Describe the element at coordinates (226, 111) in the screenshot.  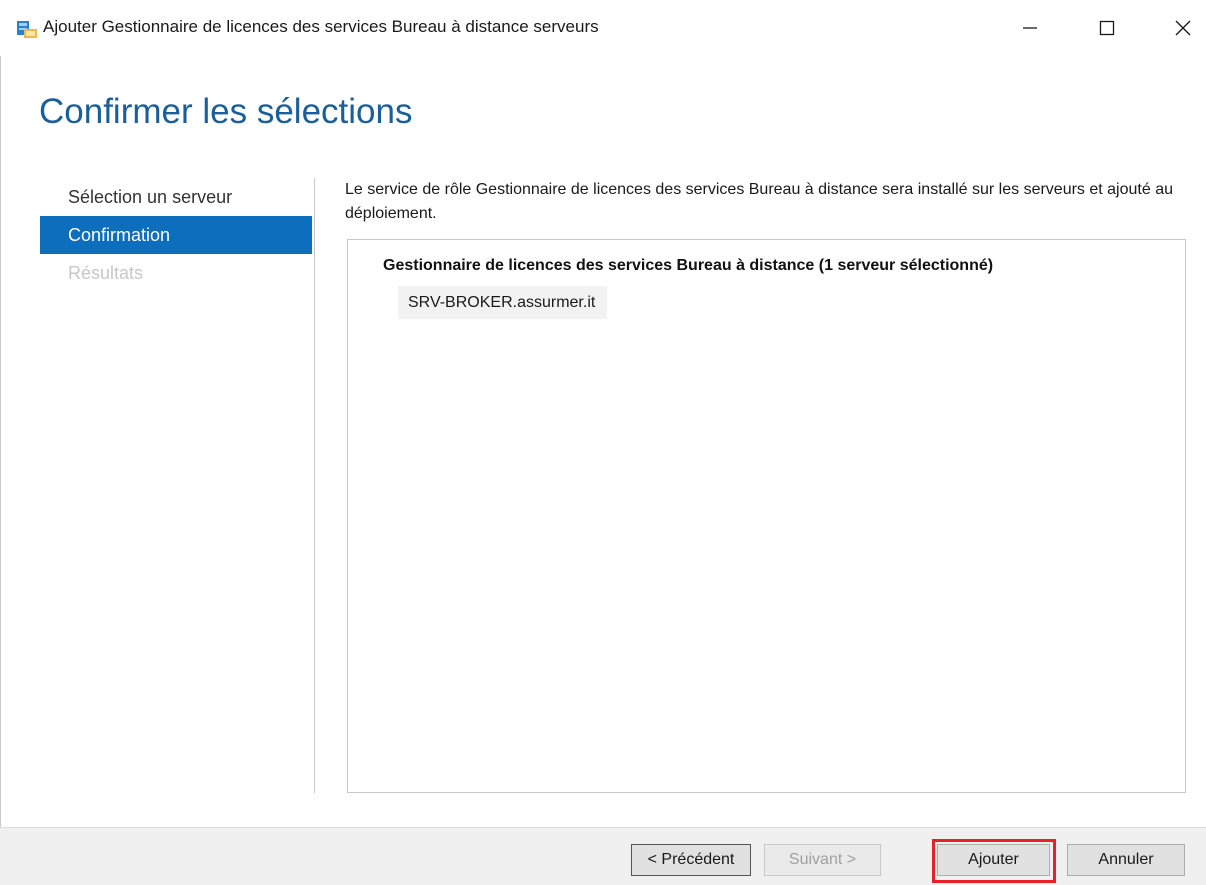
I see `page-title: Confirmer les sélections` at that location.